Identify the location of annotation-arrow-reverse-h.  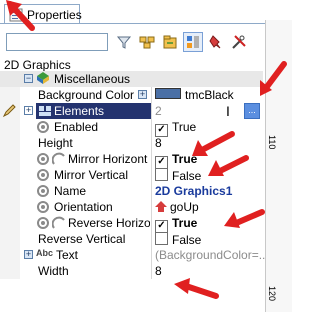
(244, 218).